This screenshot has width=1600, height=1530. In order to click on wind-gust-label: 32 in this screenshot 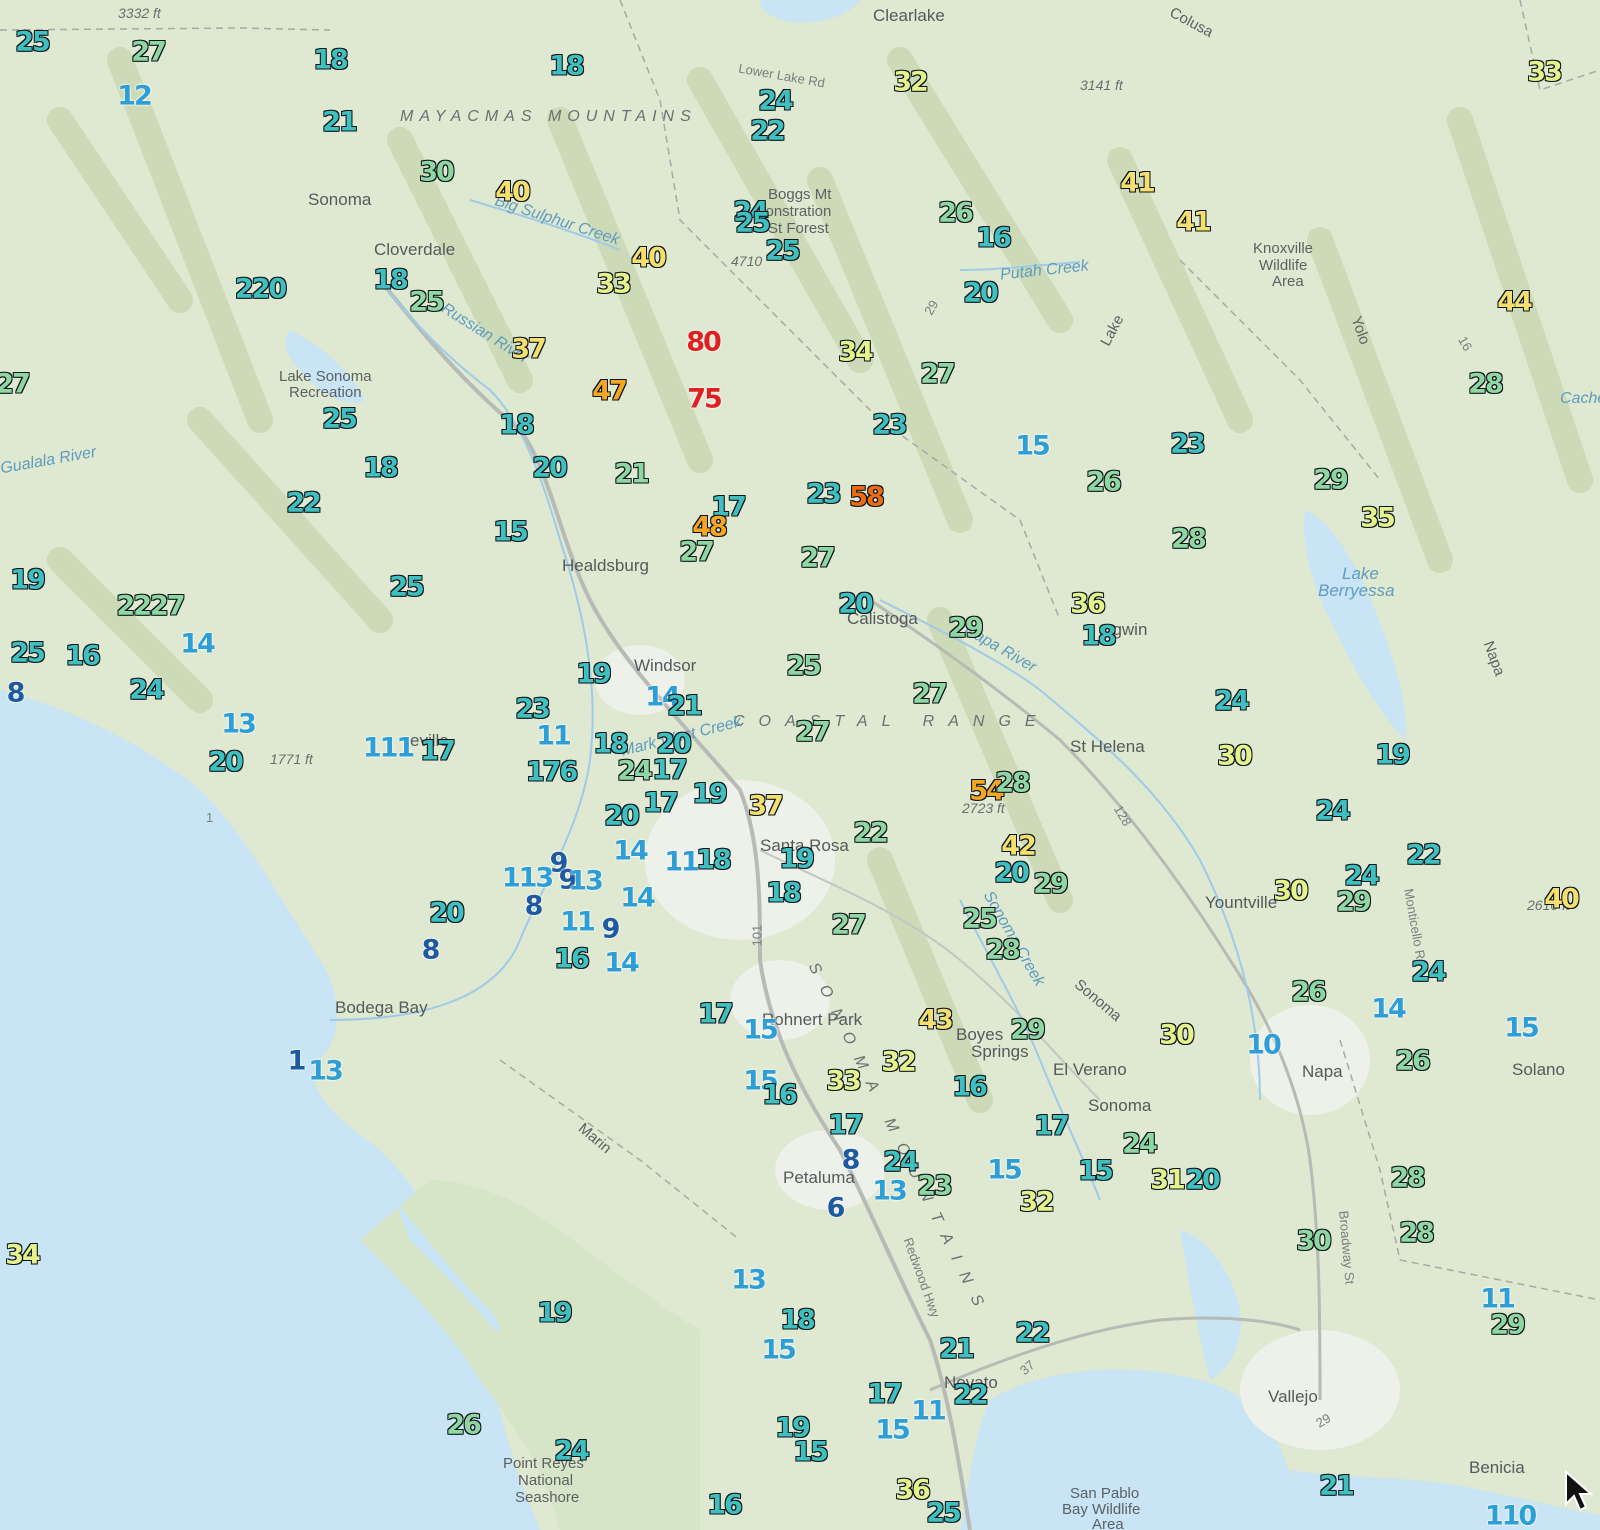, I will do `click(911, 82)`.